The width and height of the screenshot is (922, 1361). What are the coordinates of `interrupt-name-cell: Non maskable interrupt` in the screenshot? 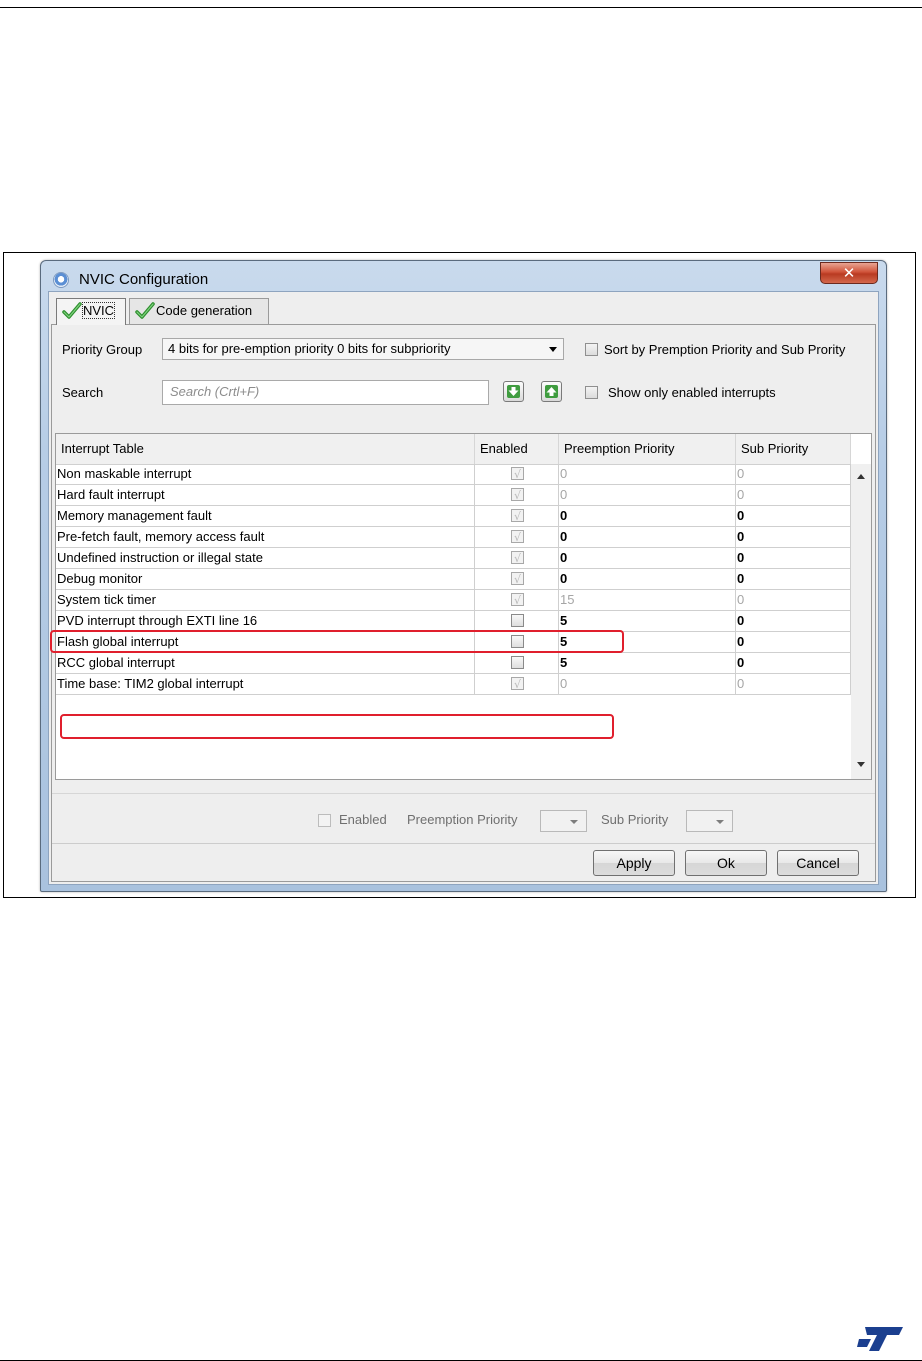 It's located at (265, 474).